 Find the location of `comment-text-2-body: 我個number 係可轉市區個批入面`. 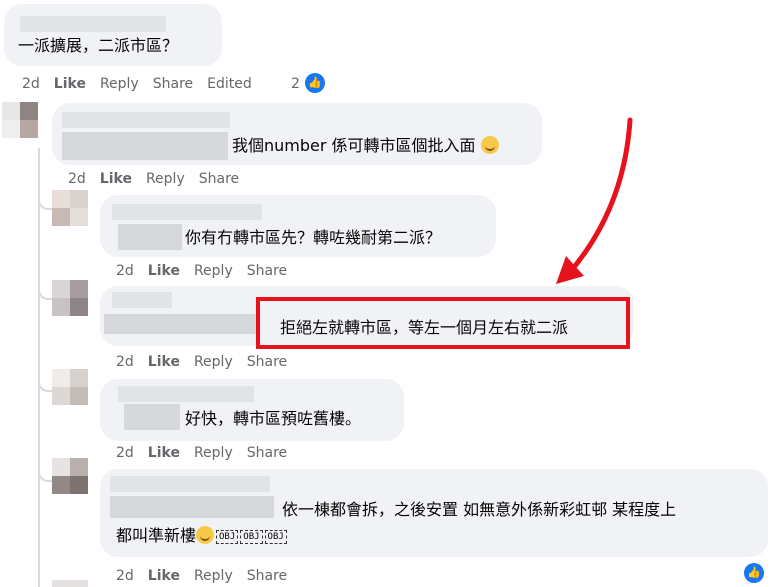

comment-text-2-body: 我個number 係可轉市區個批入面 is located at coordinates (354, 145).